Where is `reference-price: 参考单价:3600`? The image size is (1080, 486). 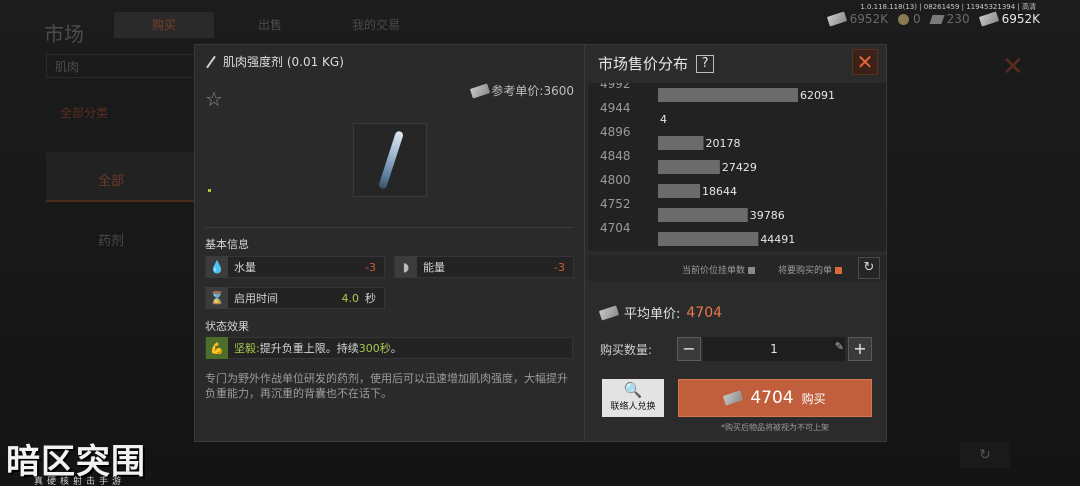
reference-price: 参考单价:3600 is located at coordinates (522, 90).